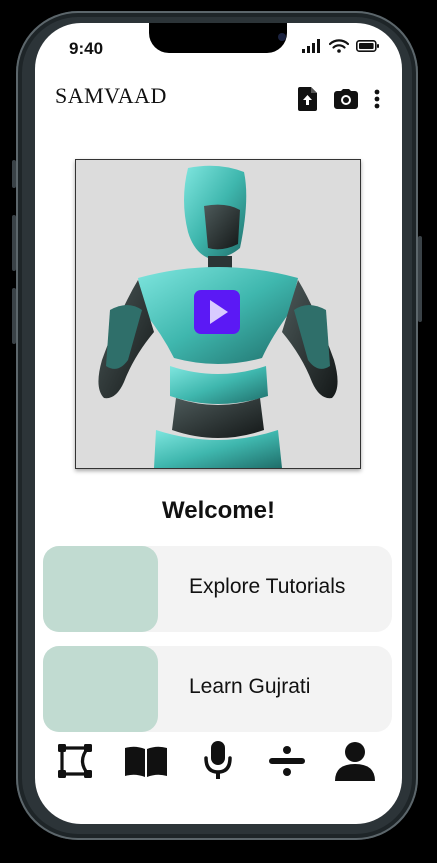 The height and width of the screenshot is (863, 437). I want to click on nav-item-math, so click(287, 761).